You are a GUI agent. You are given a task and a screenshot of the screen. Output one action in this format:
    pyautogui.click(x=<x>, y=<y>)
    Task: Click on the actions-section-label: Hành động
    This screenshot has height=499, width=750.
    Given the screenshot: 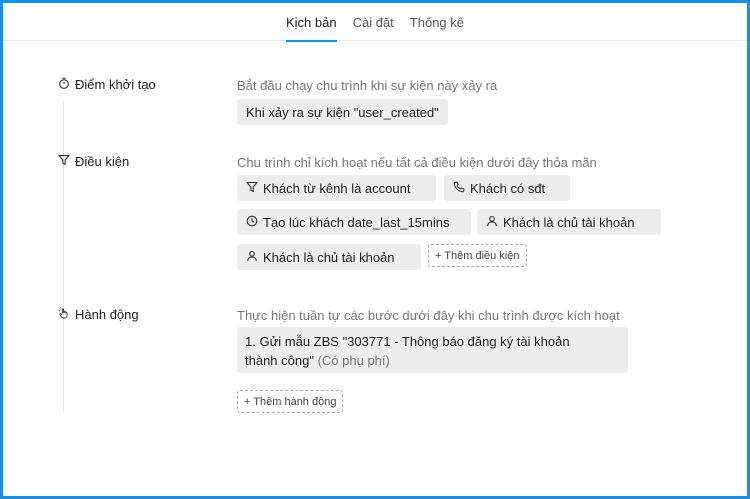 What is the action you would take?
    pyautogui.click(x=98, y=314)
    